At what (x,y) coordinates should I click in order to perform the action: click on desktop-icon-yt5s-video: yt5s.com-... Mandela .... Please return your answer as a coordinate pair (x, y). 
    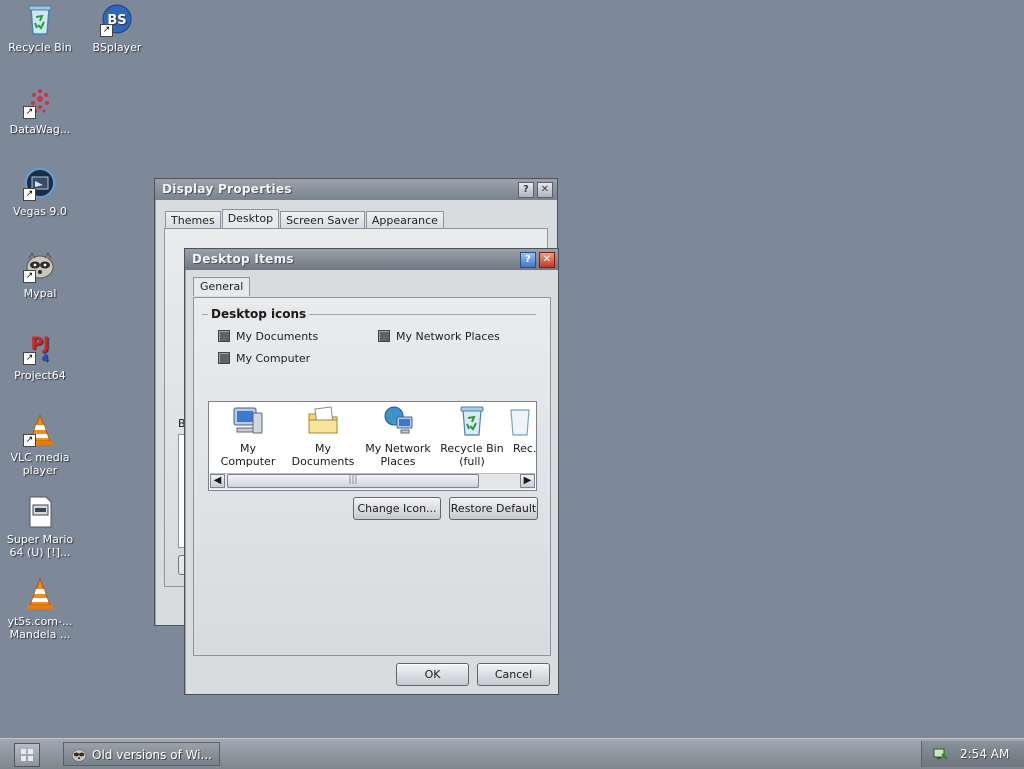
    Looking at the image, I should click on (40, 609).